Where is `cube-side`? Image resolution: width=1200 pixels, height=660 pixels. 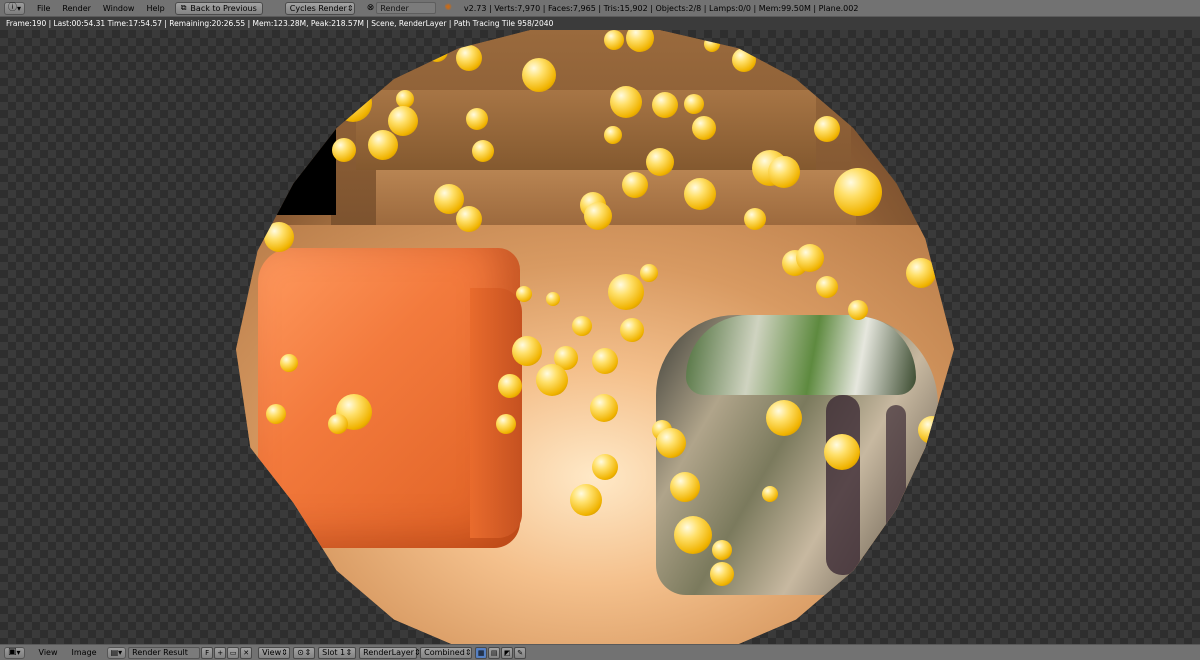 cube-side is located at coordinates (496, 413).